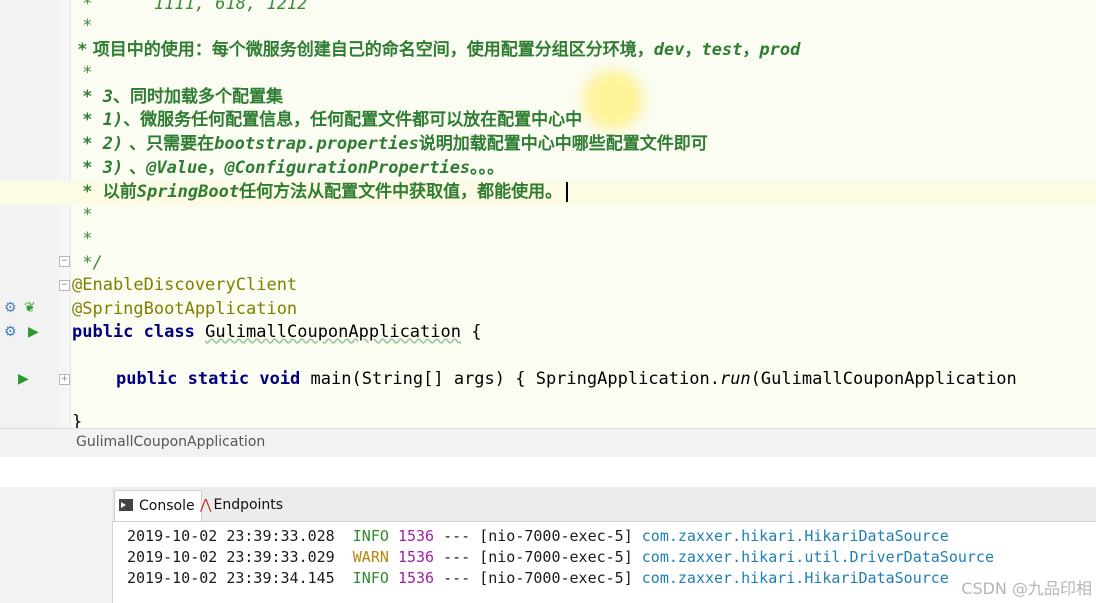  Describe the element at coordinates (170, 442) in the screenshot. I see `breadcrumb-class: GulimallCouponApplication` at that location.